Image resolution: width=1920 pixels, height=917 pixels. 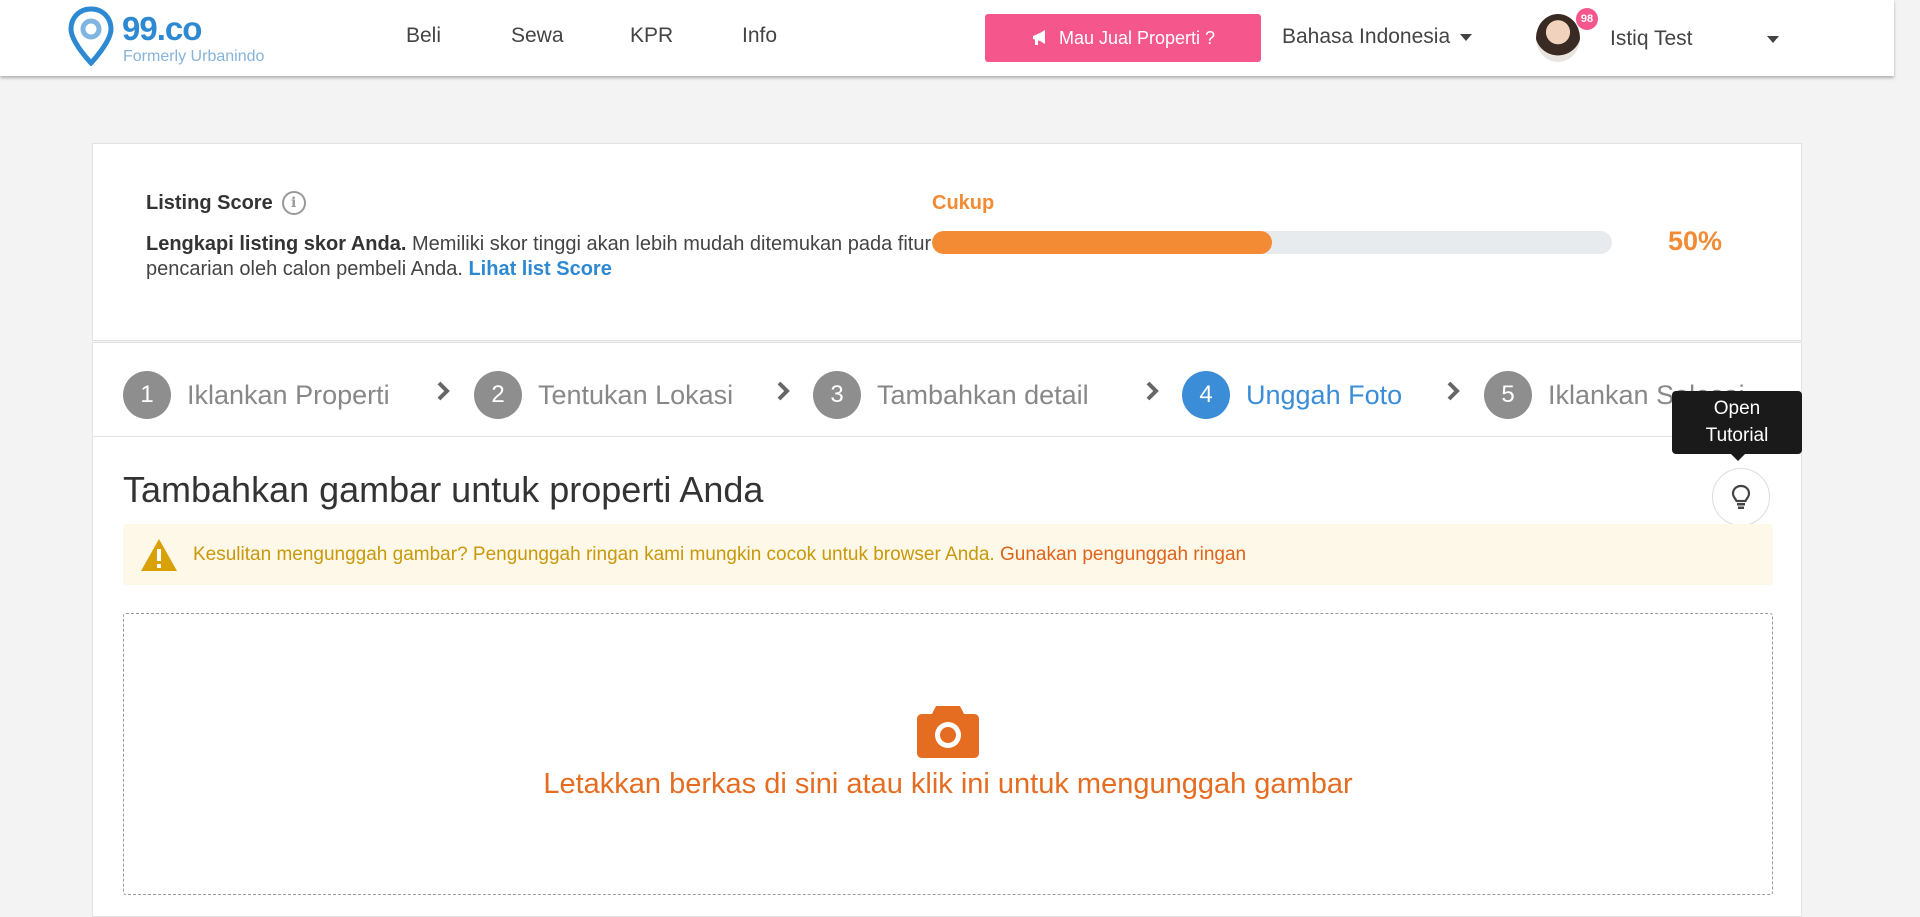 What do you see at coordinates (1651, 39) in the screenshot?
I see `user-name: Istiq Test` at bounding box center [1651, 39].